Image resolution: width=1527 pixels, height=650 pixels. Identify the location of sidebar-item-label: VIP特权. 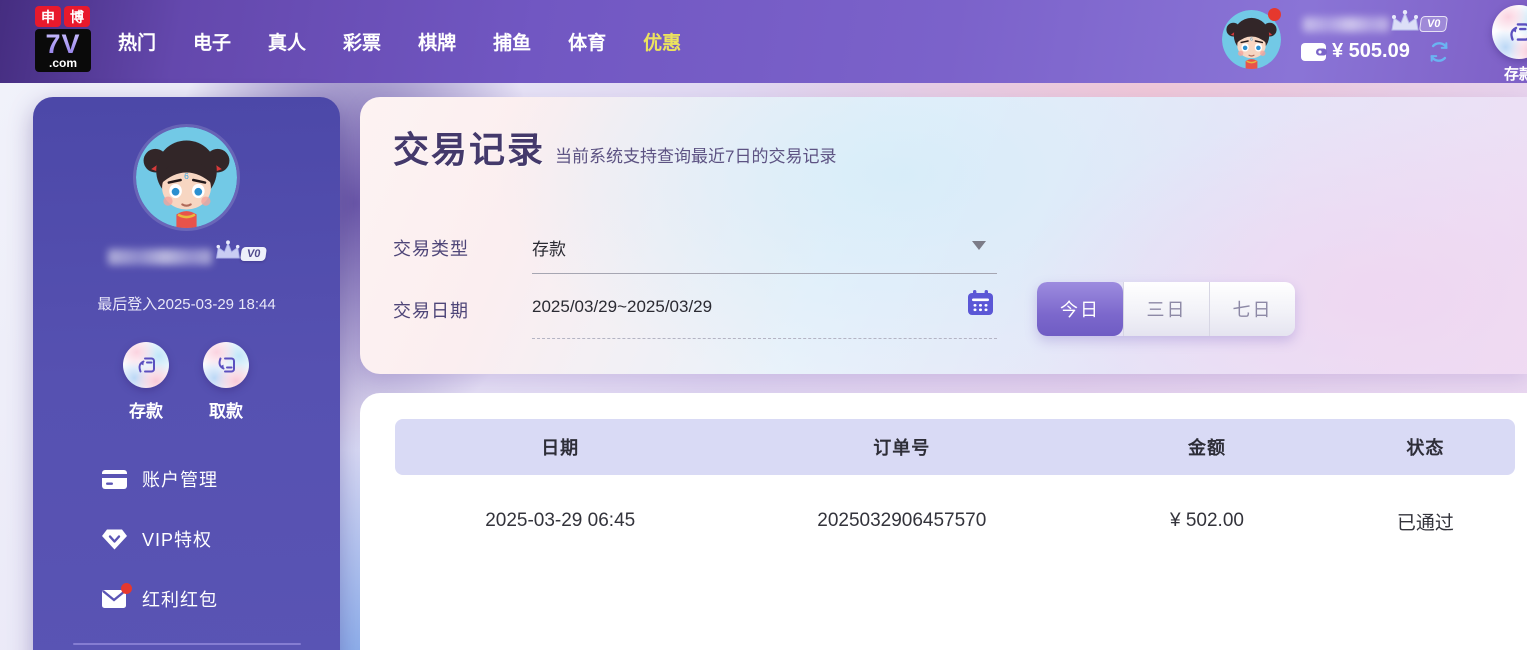
(177, 540).